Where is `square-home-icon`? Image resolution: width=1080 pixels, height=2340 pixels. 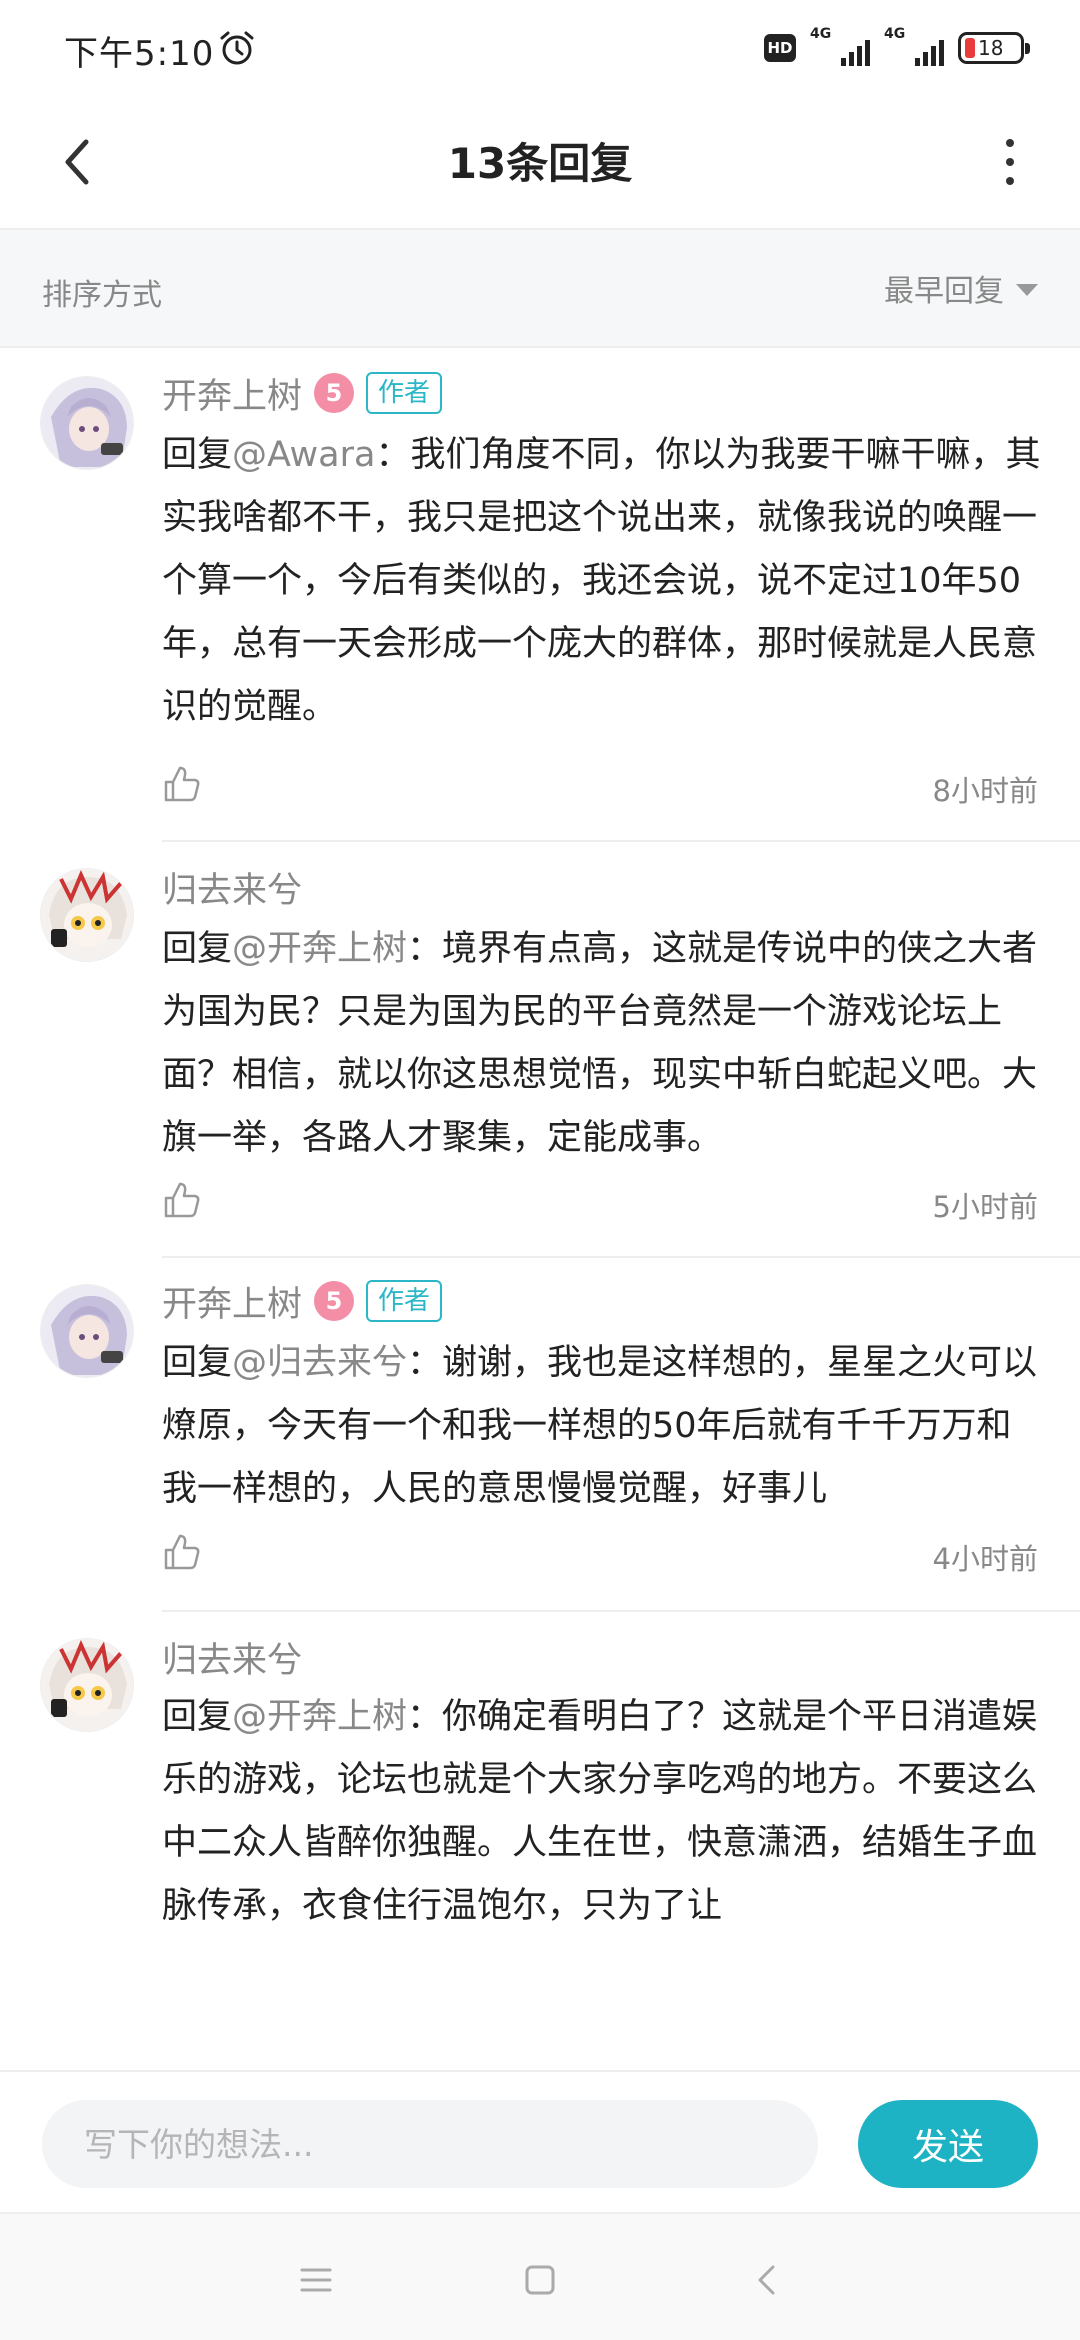 square-home-icon is located at coordinates (540, 2280).